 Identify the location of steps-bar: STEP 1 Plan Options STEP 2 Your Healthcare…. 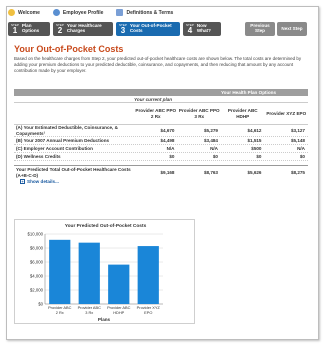
(114, 29).